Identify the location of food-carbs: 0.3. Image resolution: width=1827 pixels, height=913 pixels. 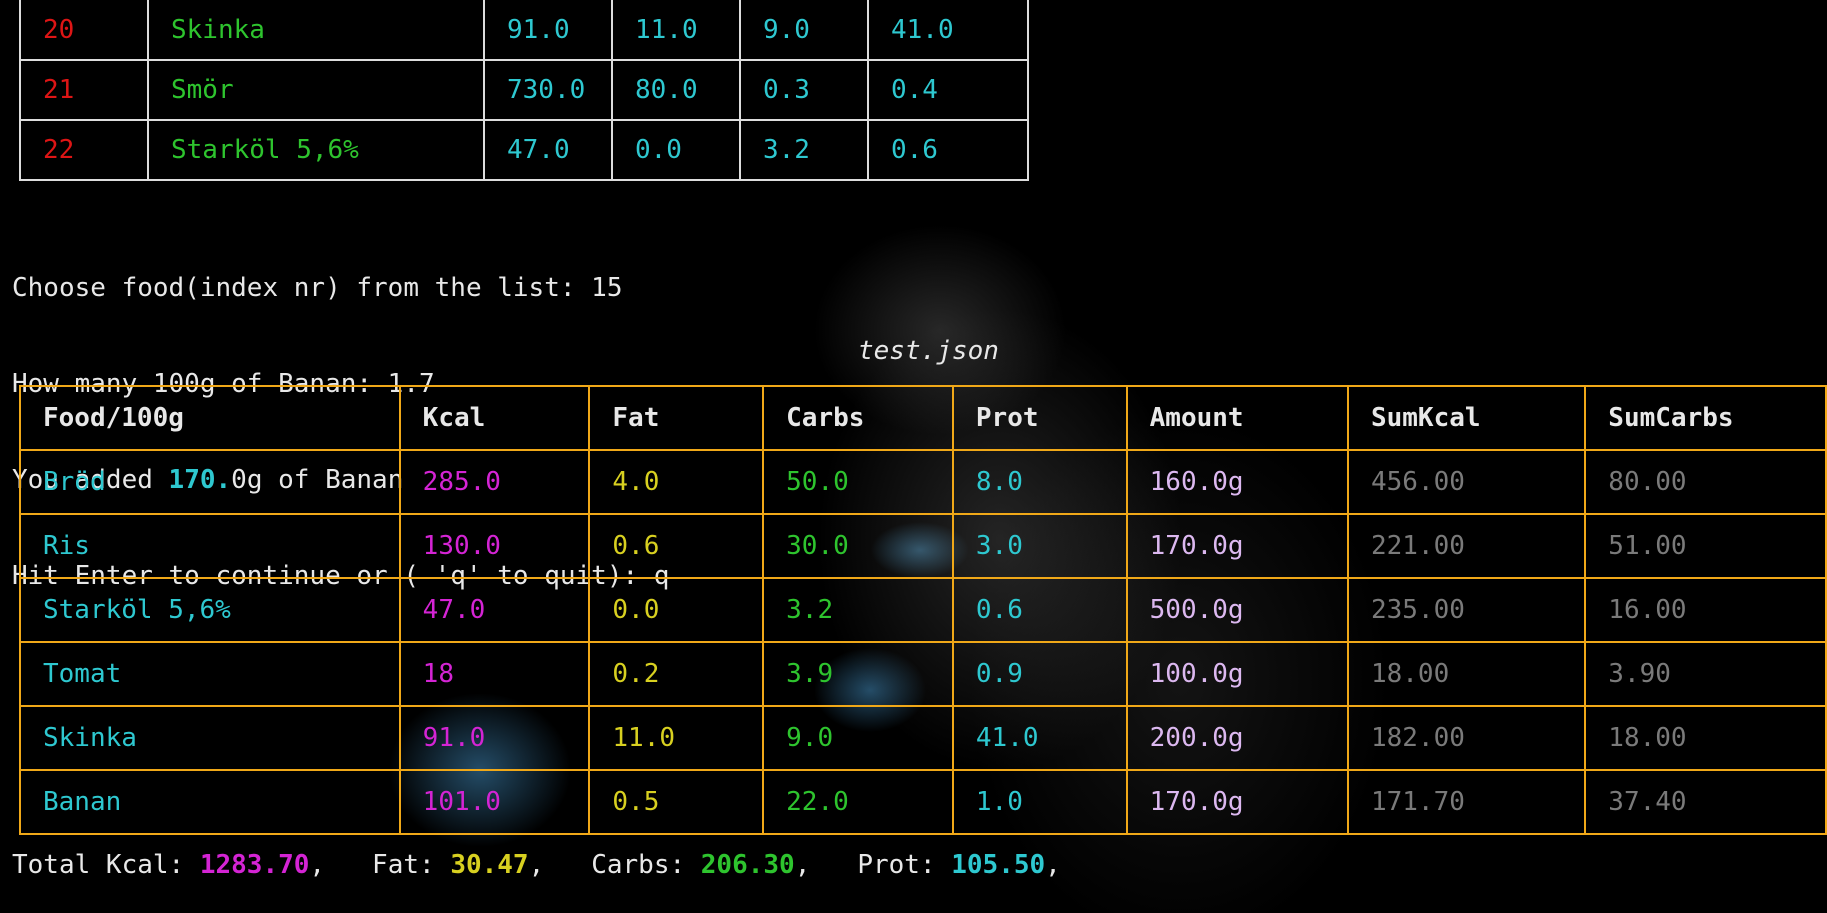
(804, 90).